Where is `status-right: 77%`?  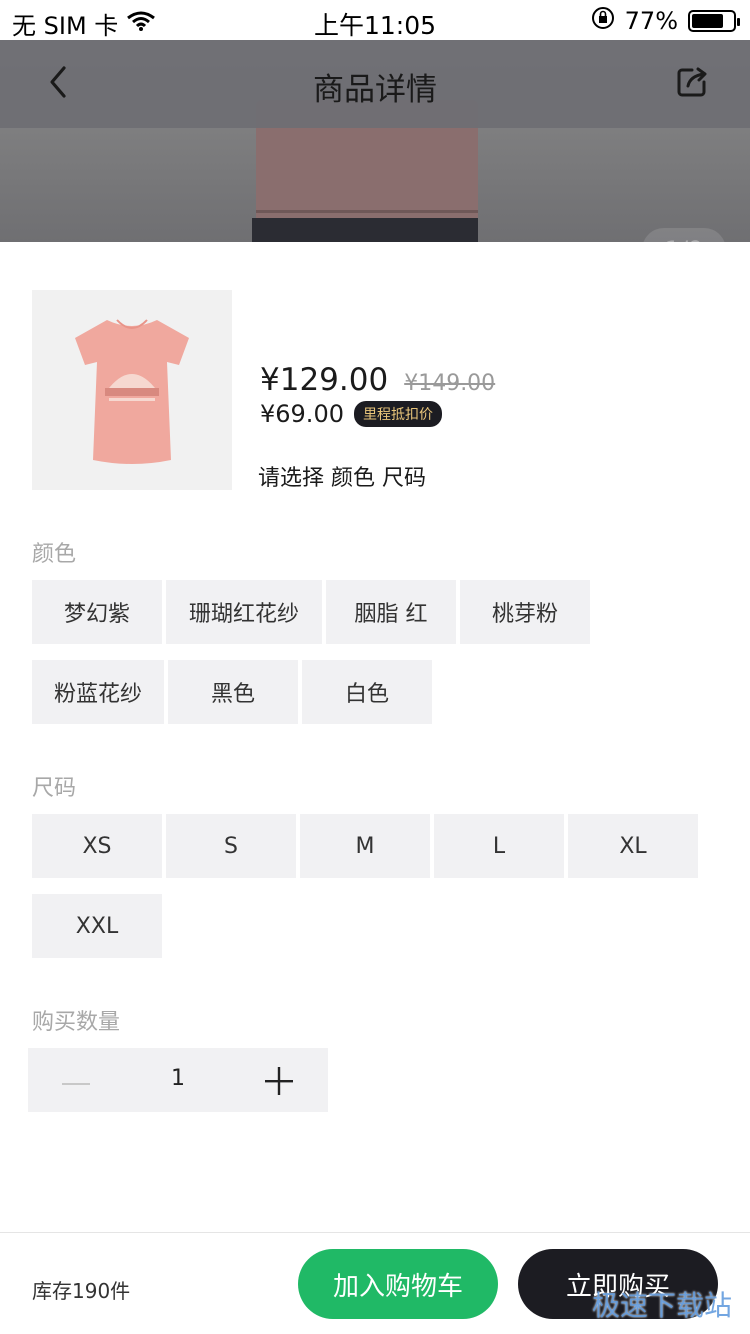
status-right: 77% is located at coordinates (665, 21).